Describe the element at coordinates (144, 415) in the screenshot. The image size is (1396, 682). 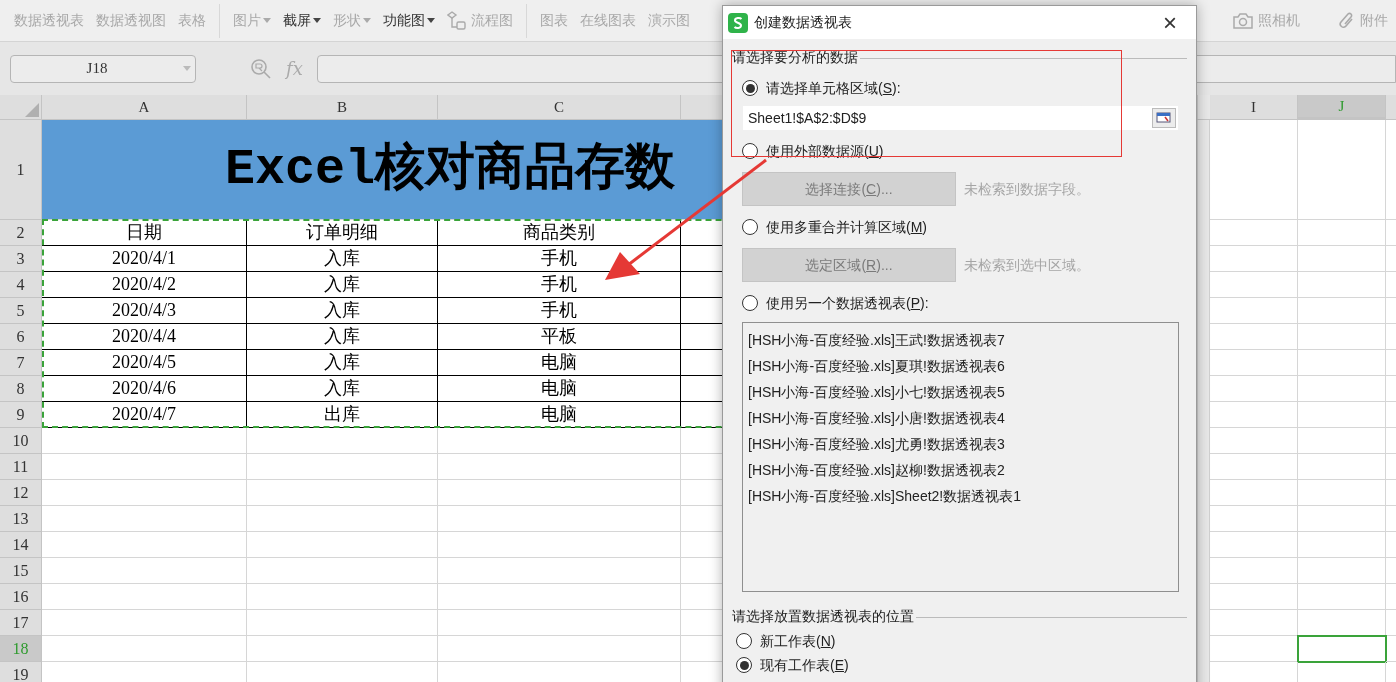
I see `table-cell: 2020/4/7` at that location.